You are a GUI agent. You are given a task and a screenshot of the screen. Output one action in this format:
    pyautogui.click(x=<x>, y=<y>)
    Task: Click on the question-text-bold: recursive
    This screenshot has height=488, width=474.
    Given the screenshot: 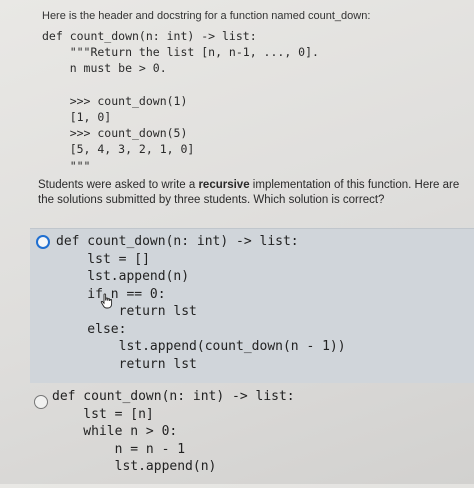 What is the action you would take?
    pyautogui.click(x=224, y=185)
    